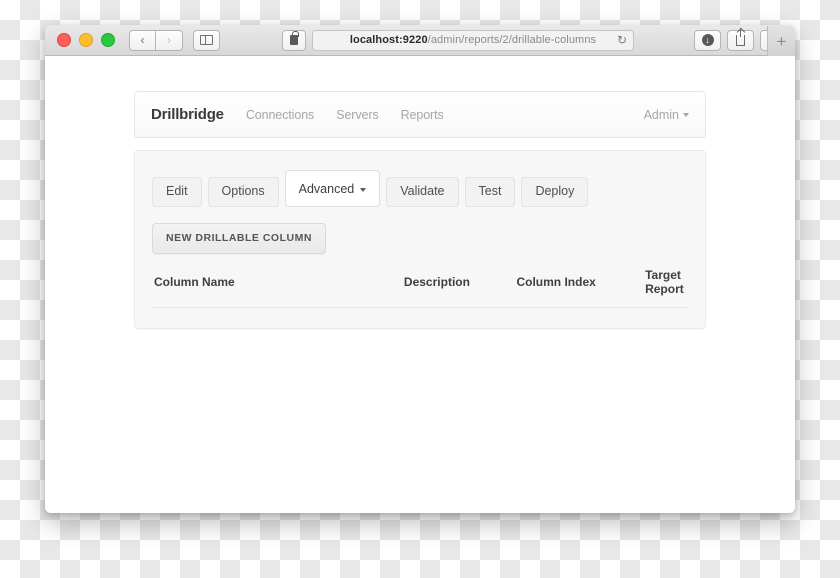 Image resolution: width=840 pixels, height=578 pixels. What do you see at coordinates (278, 288) in the screenshot?
I see `column-header-column-name: Column Name` at bounding box center [278, 288].